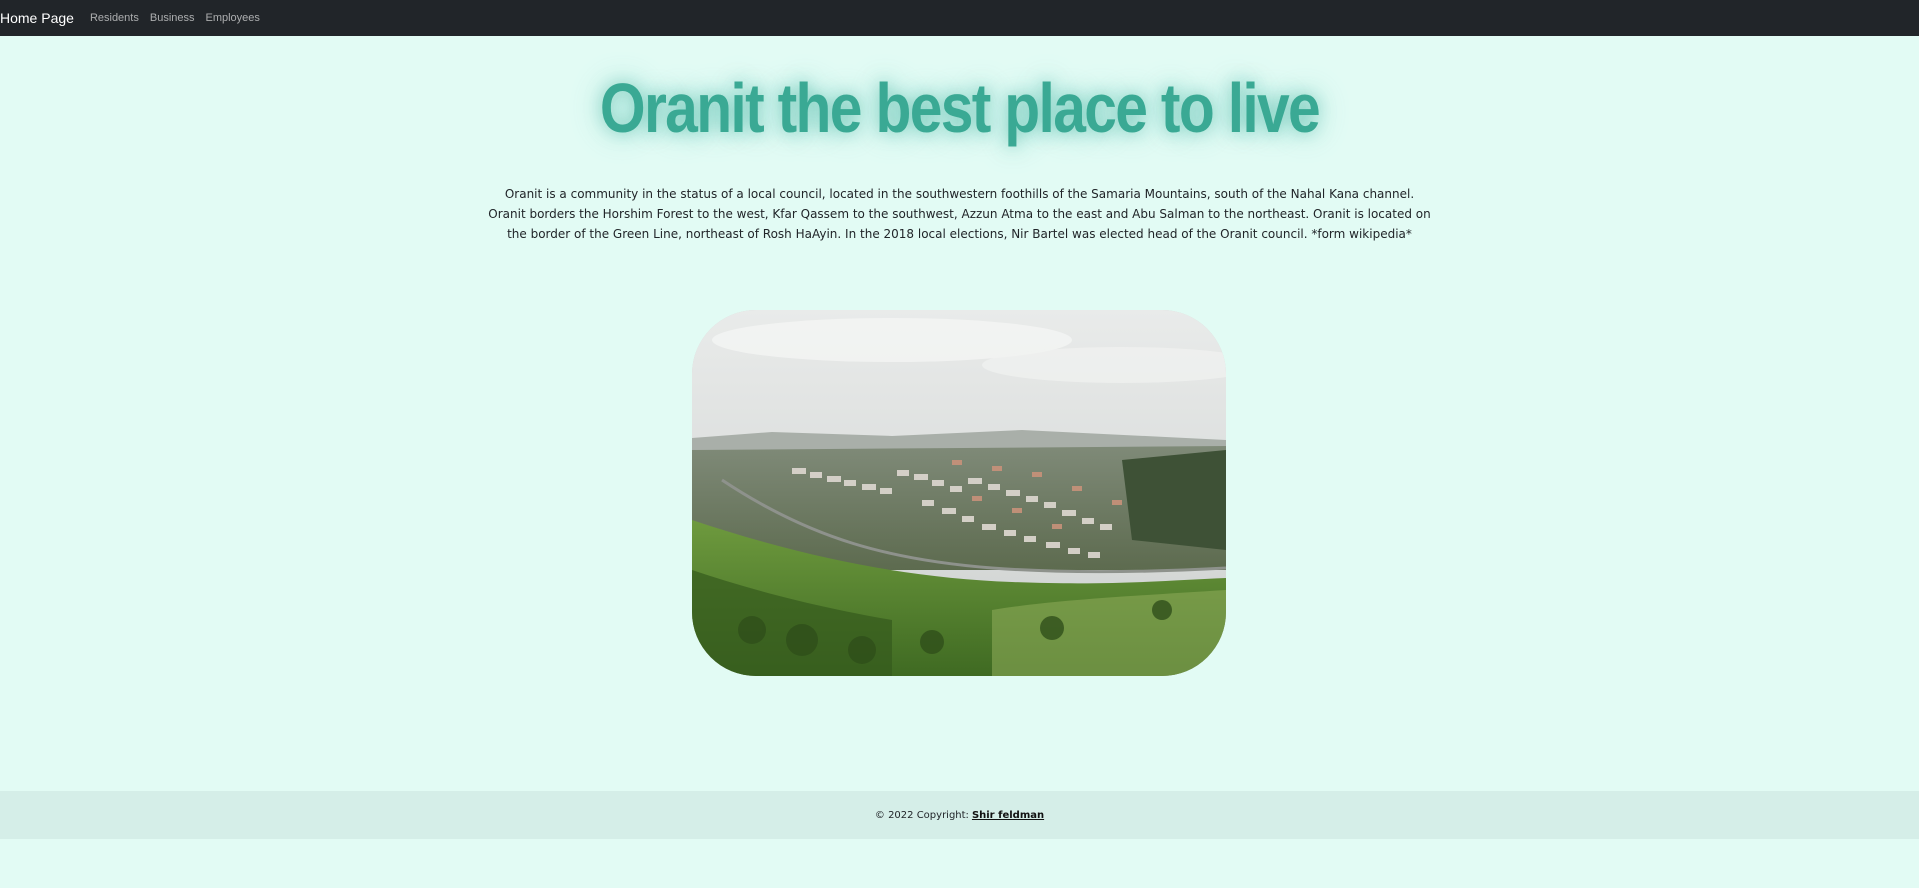 This screenshot has height=888, width=1919. Describe the element at coordinates (959, 18) in the screenshot. I see `top-navbar: Home Page Residents Business Employees` at that location.